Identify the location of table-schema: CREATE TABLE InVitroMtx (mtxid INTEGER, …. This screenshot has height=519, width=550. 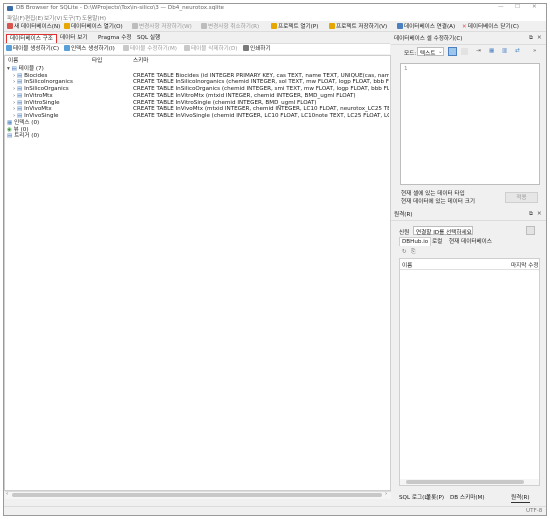
(244, 95).